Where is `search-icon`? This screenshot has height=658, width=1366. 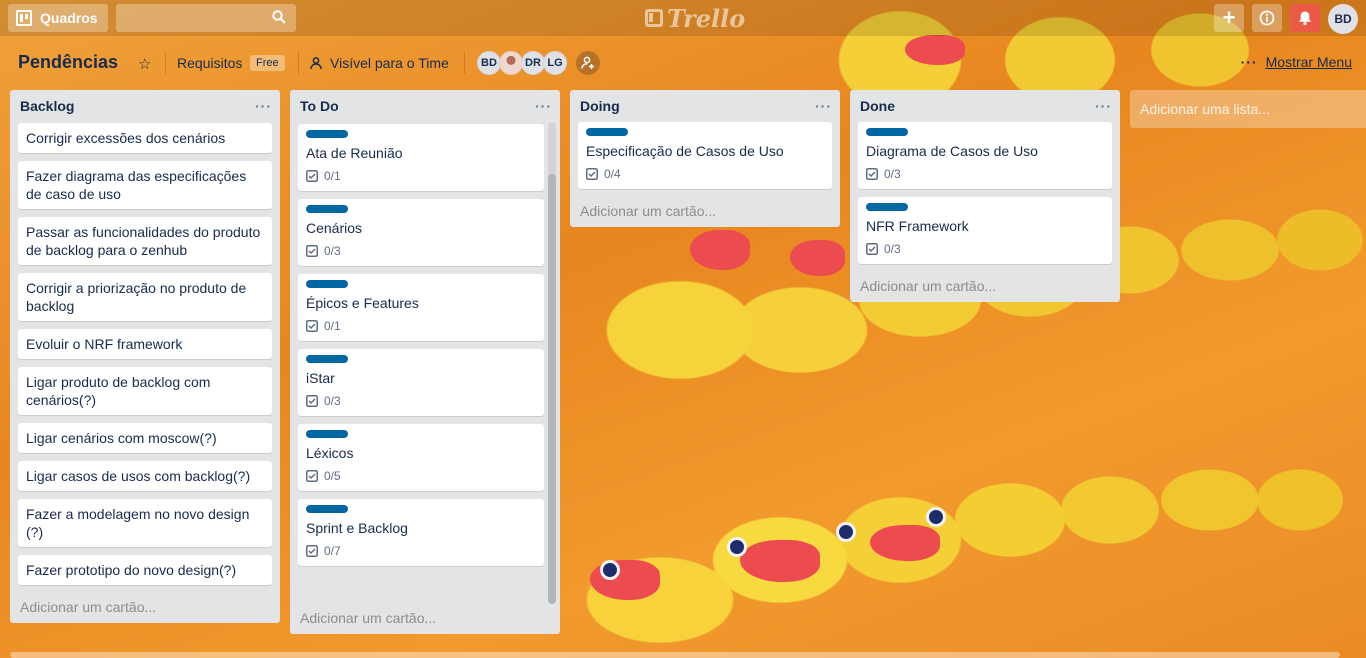 search-icon is located at coordinates (279, 17).